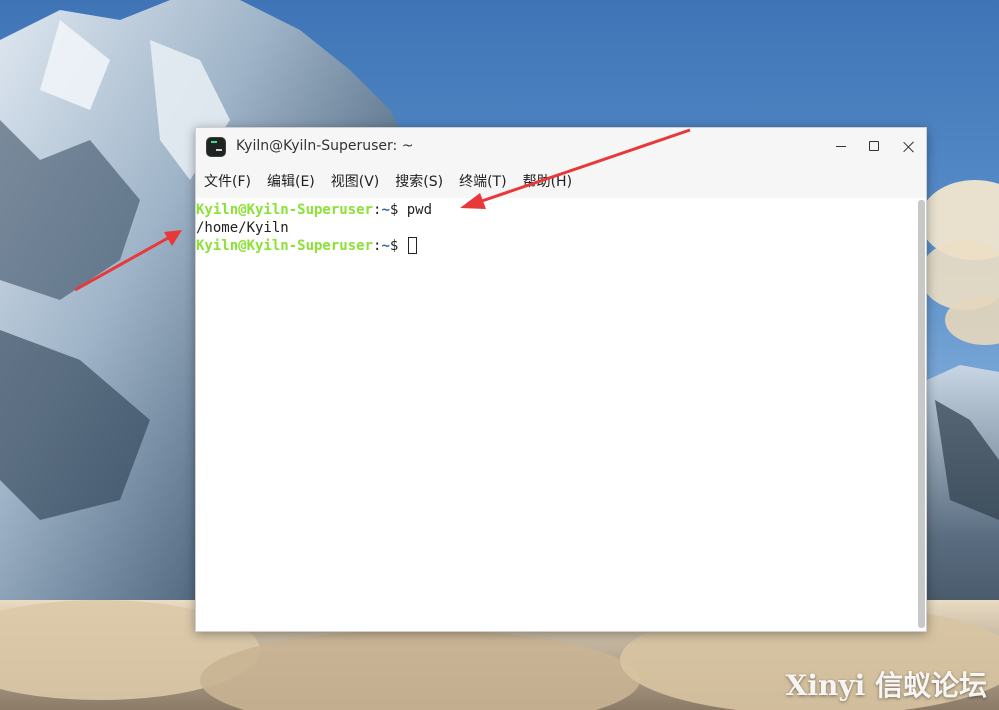 The image size is (999, 710). I want to click on menu-edit: 编辑(E), so click(291, 182).